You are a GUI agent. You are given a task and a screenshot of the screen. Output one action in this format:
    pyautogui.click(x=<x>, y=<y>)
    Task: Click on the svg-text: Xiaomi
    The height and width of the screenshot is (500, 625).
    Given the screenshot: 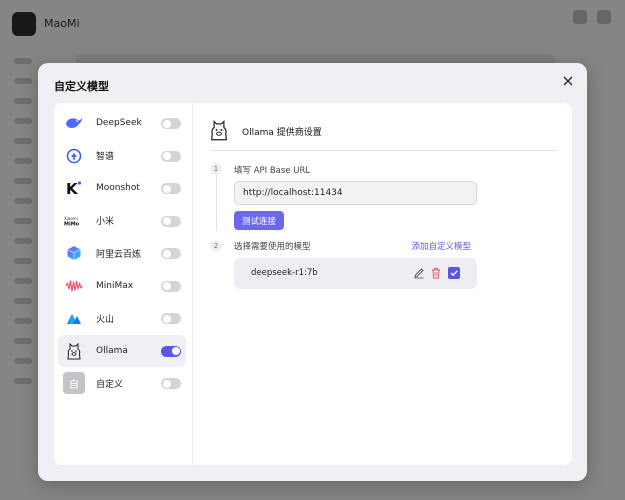 What is the action you would take?
    pyautogui.click(x=71, y=218)
    